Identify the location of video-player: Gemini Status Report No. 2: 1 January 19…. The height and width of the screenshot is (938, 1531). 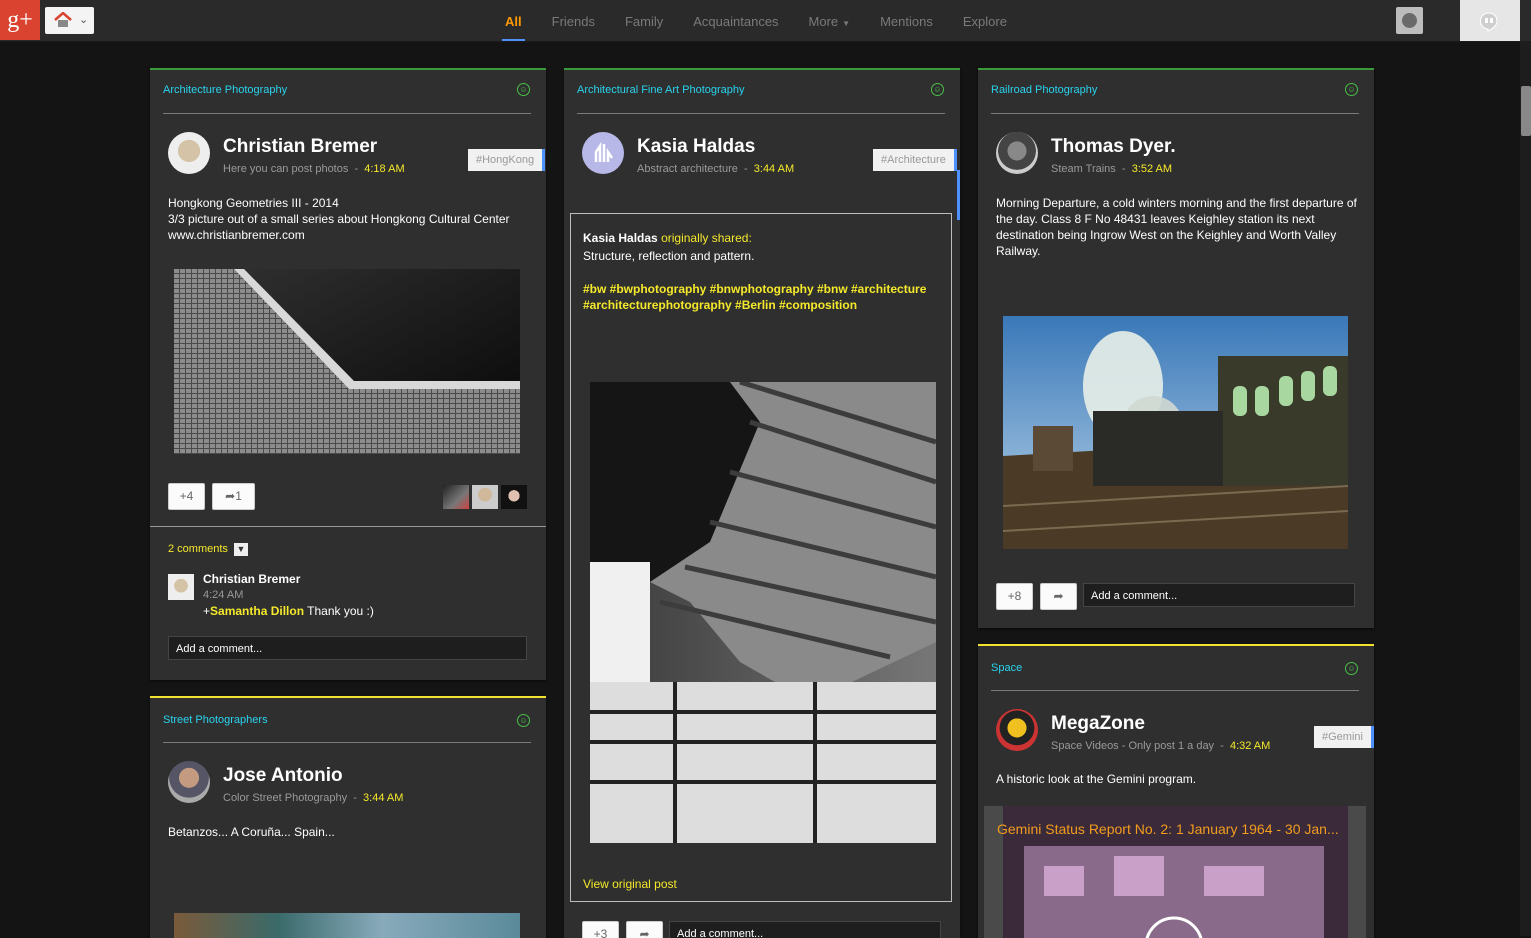
(1175, 872).